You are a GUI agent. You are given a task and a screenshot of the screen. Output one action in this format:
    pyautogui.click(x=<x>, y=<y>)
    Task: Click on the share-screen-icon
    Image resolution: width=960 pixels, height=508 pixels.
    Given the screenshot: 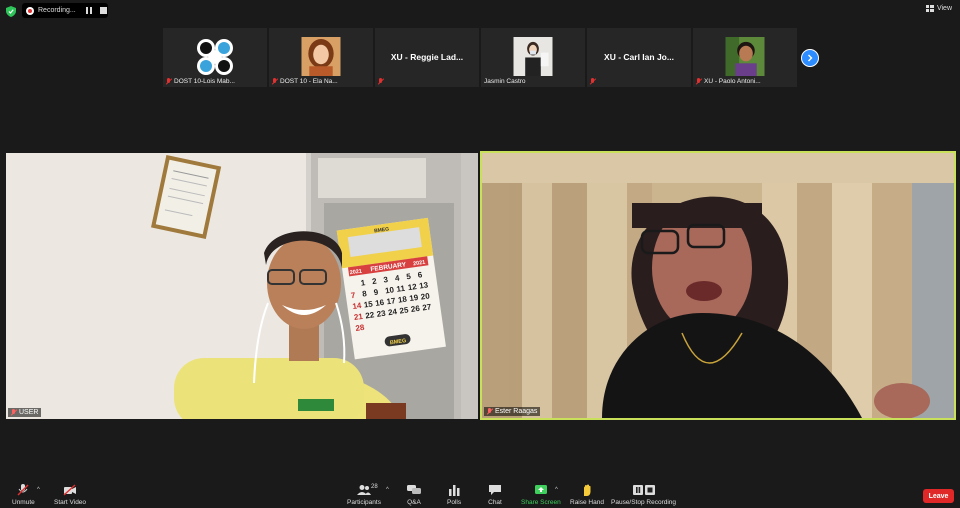 What is the action you would take?
    pyautogui.click(x=540, y=489)
    